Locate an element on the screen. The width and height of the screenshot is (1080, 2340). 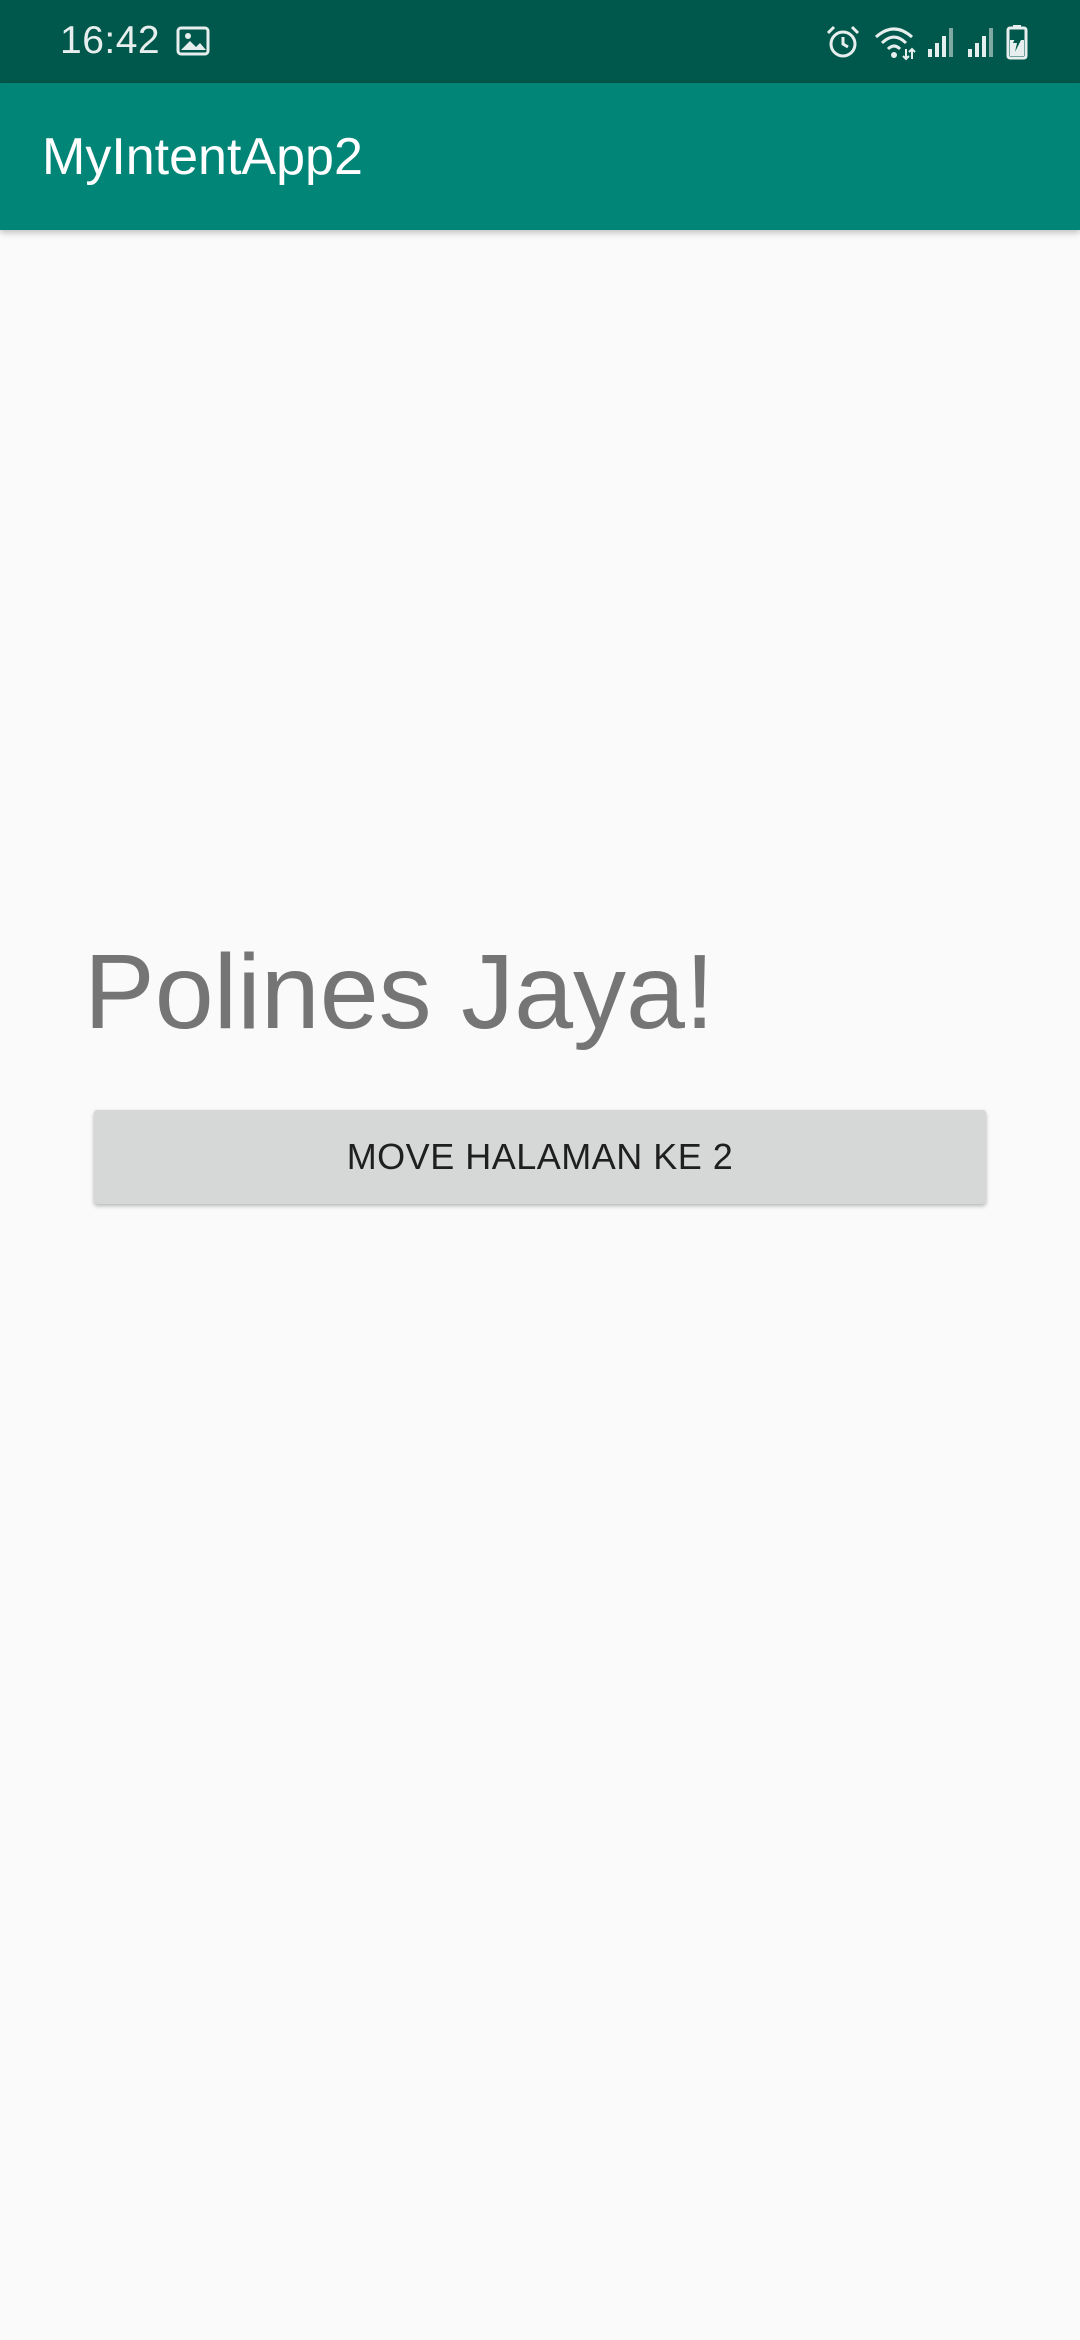
app-title: MyIntentApp2 is located at coordinates (202, 157).